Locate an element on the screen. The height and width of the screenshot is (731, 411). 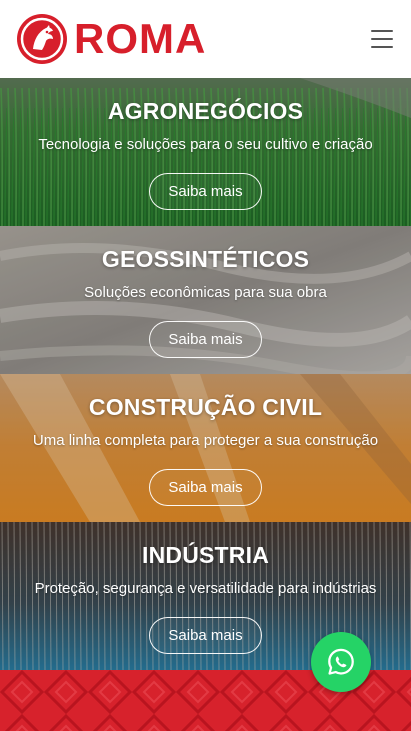
section-subtitle: Soluções econômicas para sua obra is located at coordinates (205, 292).